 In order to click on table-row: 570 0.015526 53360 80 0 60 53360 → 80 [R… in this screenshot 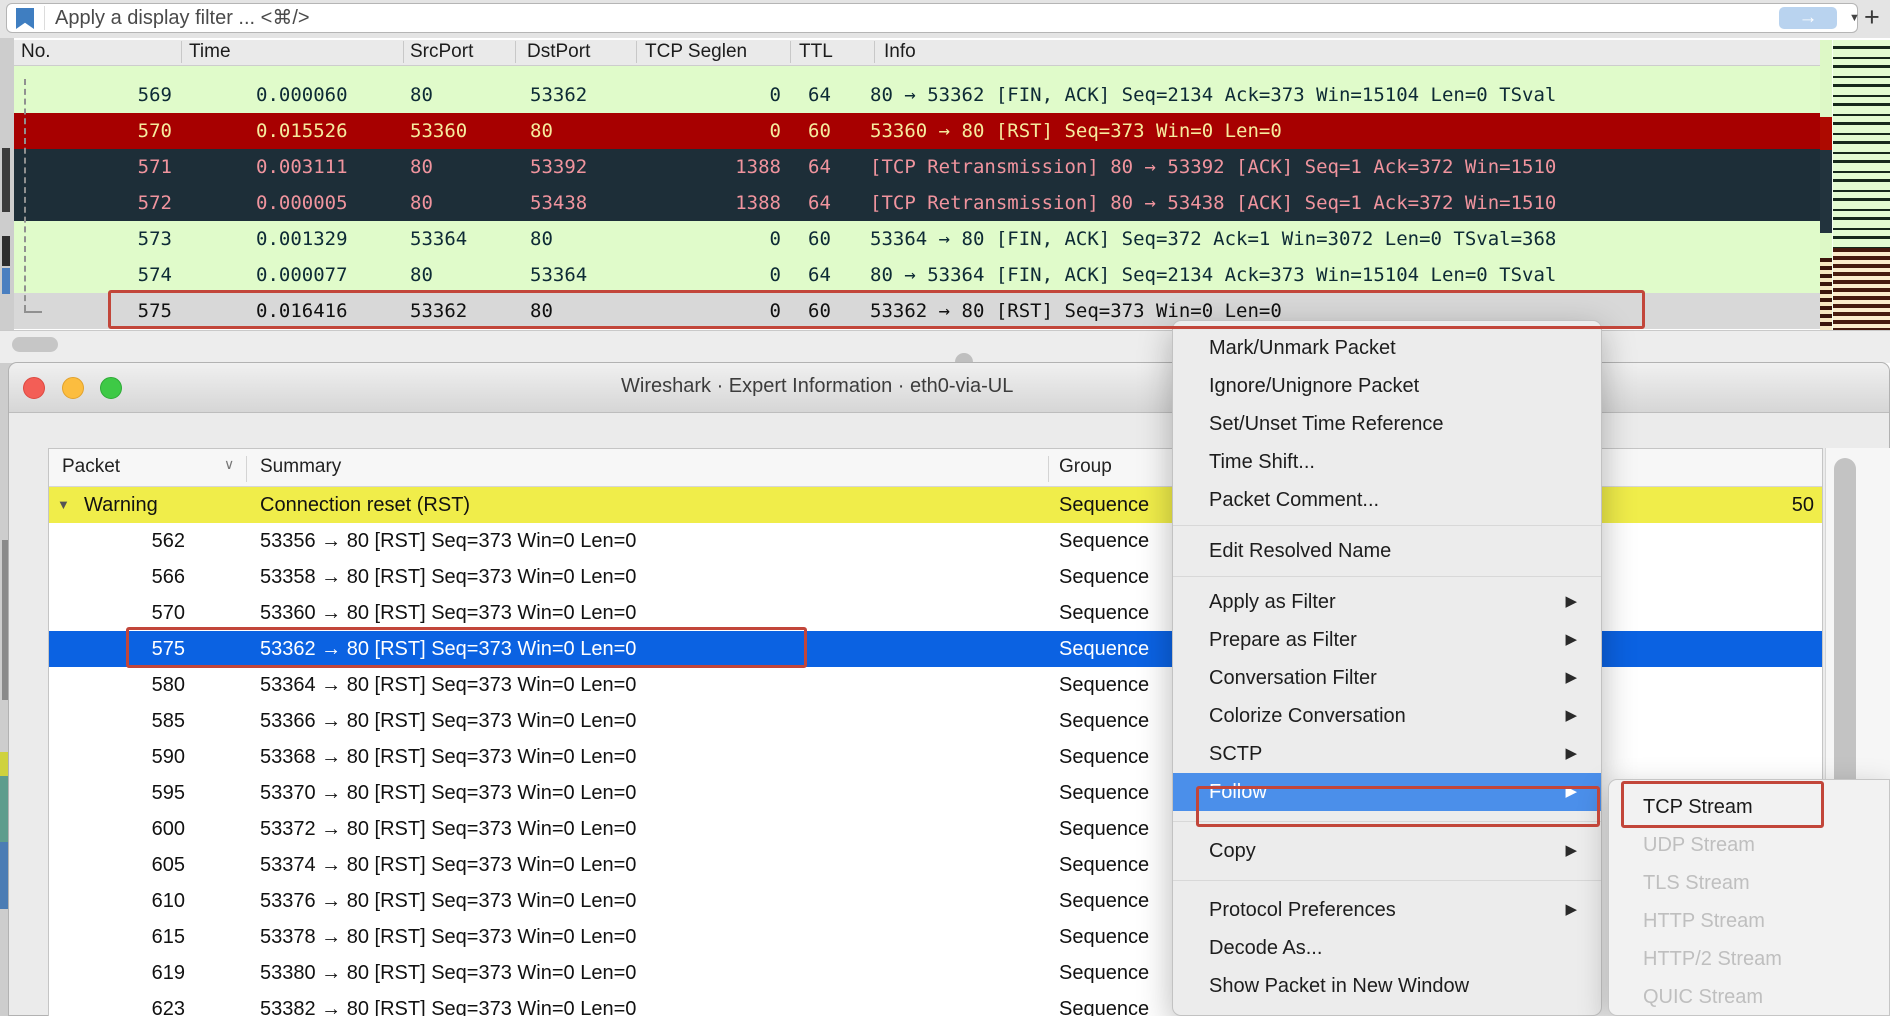, I will do `click(917, 131)`.